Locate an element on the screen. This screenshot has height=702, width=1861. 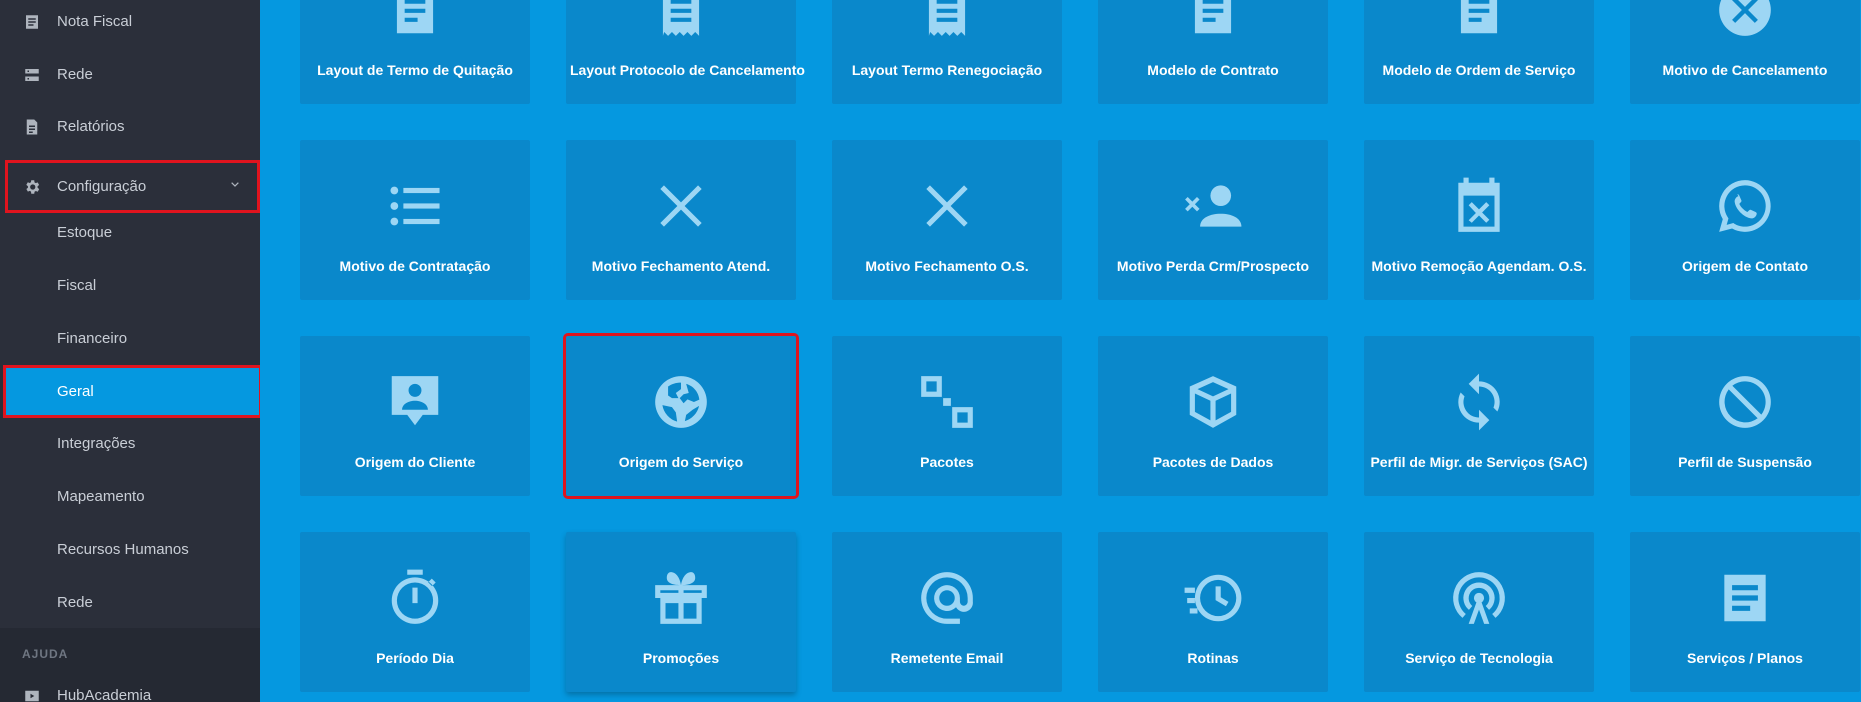
sidebar-item-label: HubAcademia is located at coordinates (104, 694).